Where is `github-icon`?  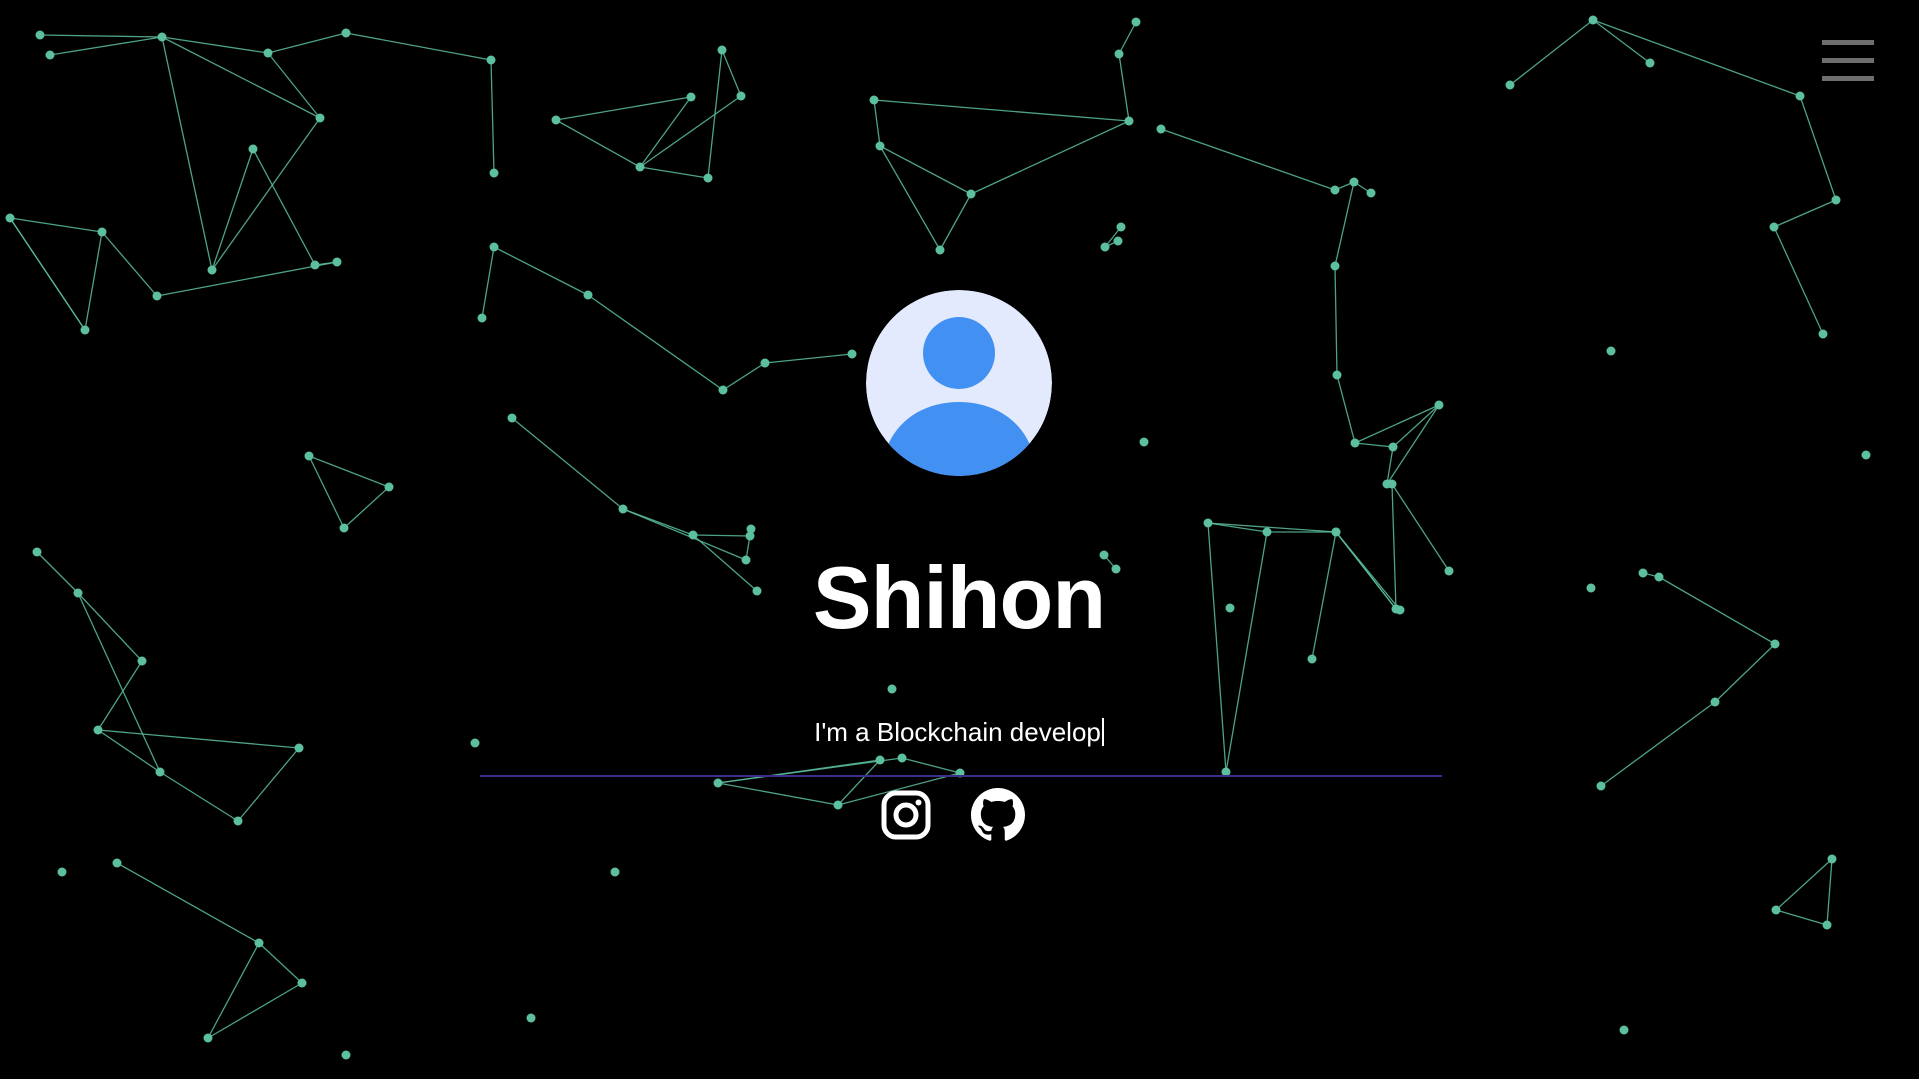
github-icon is located at coordinates (998, 814).